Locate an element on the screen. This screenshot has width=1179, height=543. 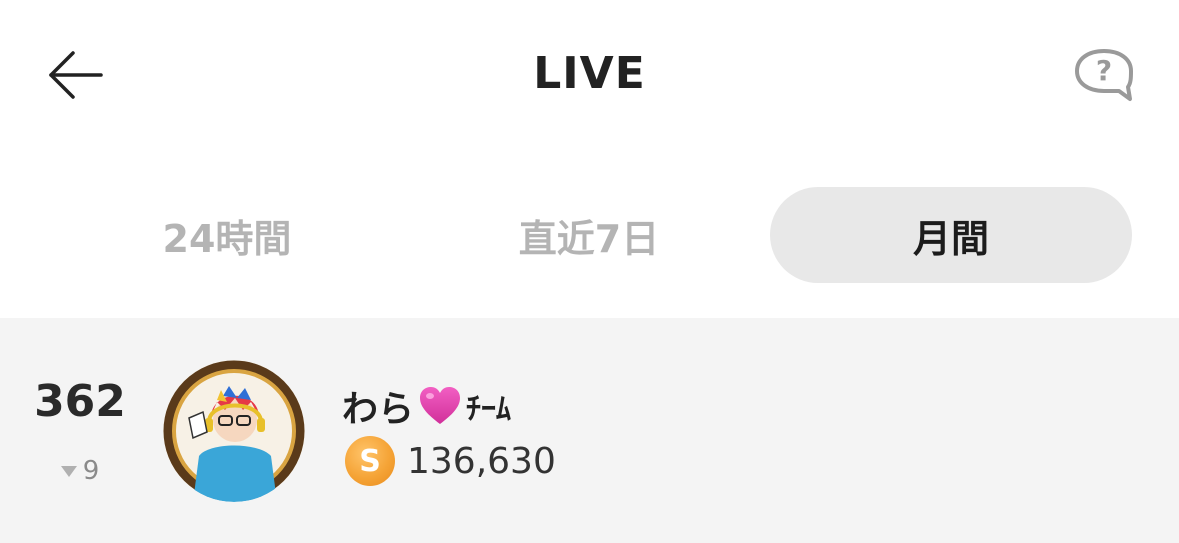
user-name: わら ﾁｰﾑ is located at coordinates (426, 406).